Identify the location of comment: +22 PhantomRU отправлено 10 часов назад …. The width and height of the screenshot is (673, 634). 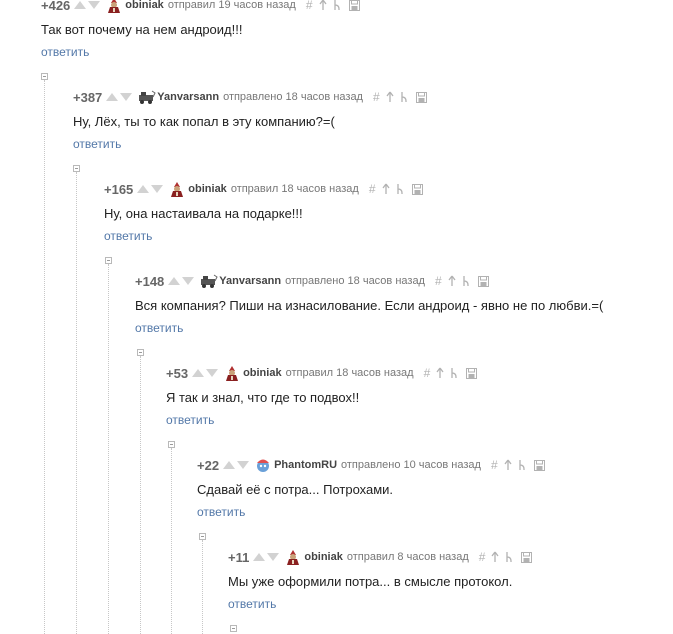
(371, 488).